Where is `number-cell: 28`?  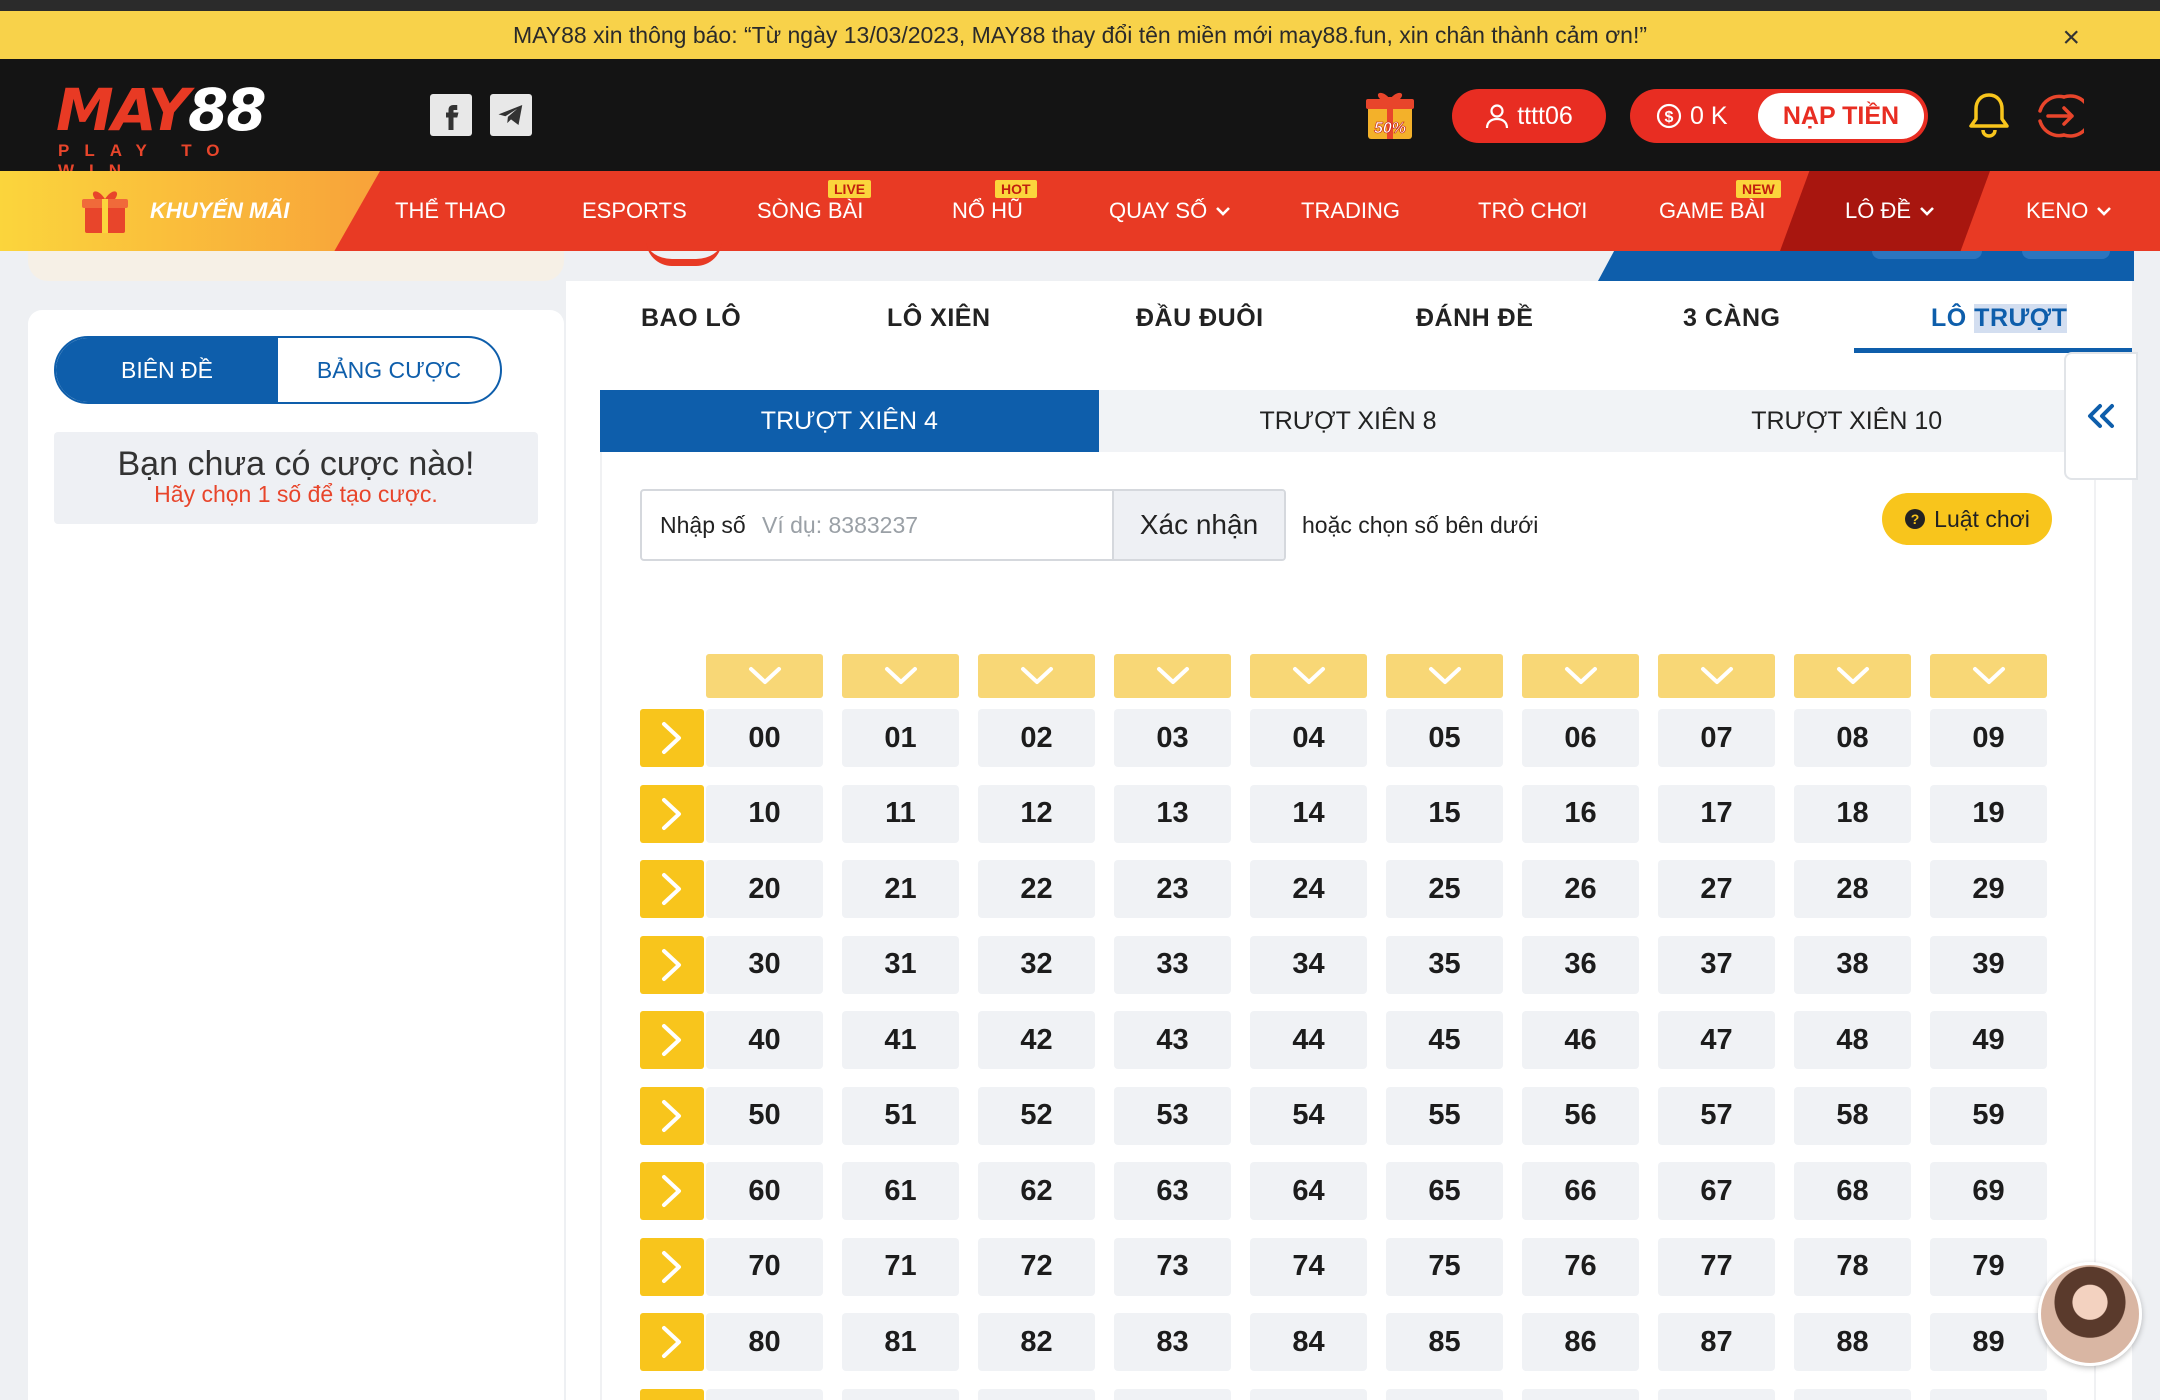 number-cell: 28 is located at coordinates (1852, 889).